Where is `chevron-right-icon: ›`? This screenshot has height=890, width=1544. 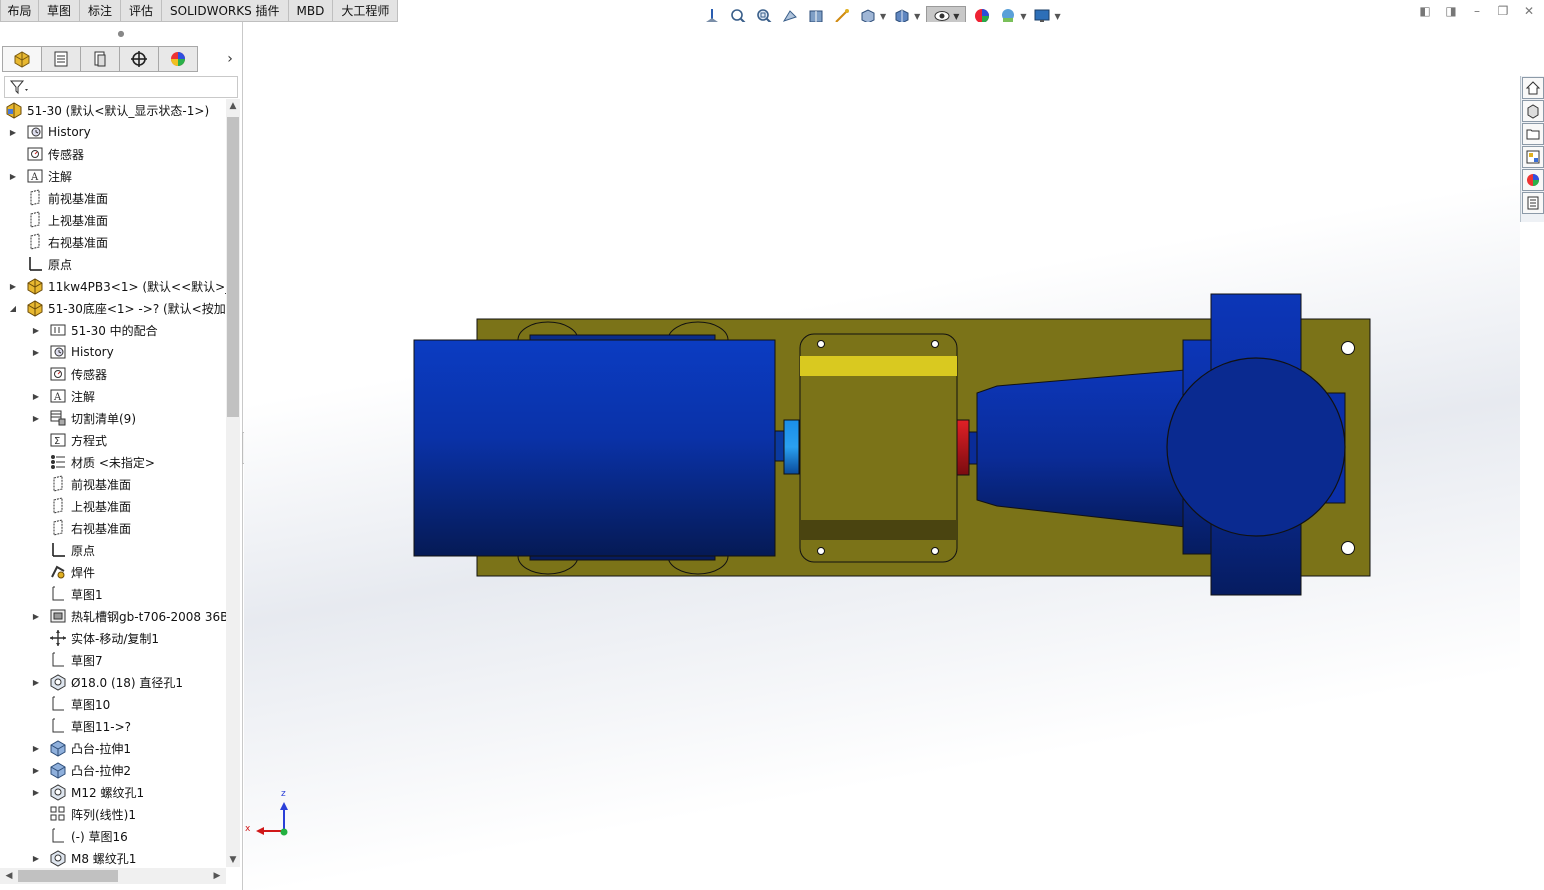 chevron-right-icon: › is located at coordinates (230, 59).